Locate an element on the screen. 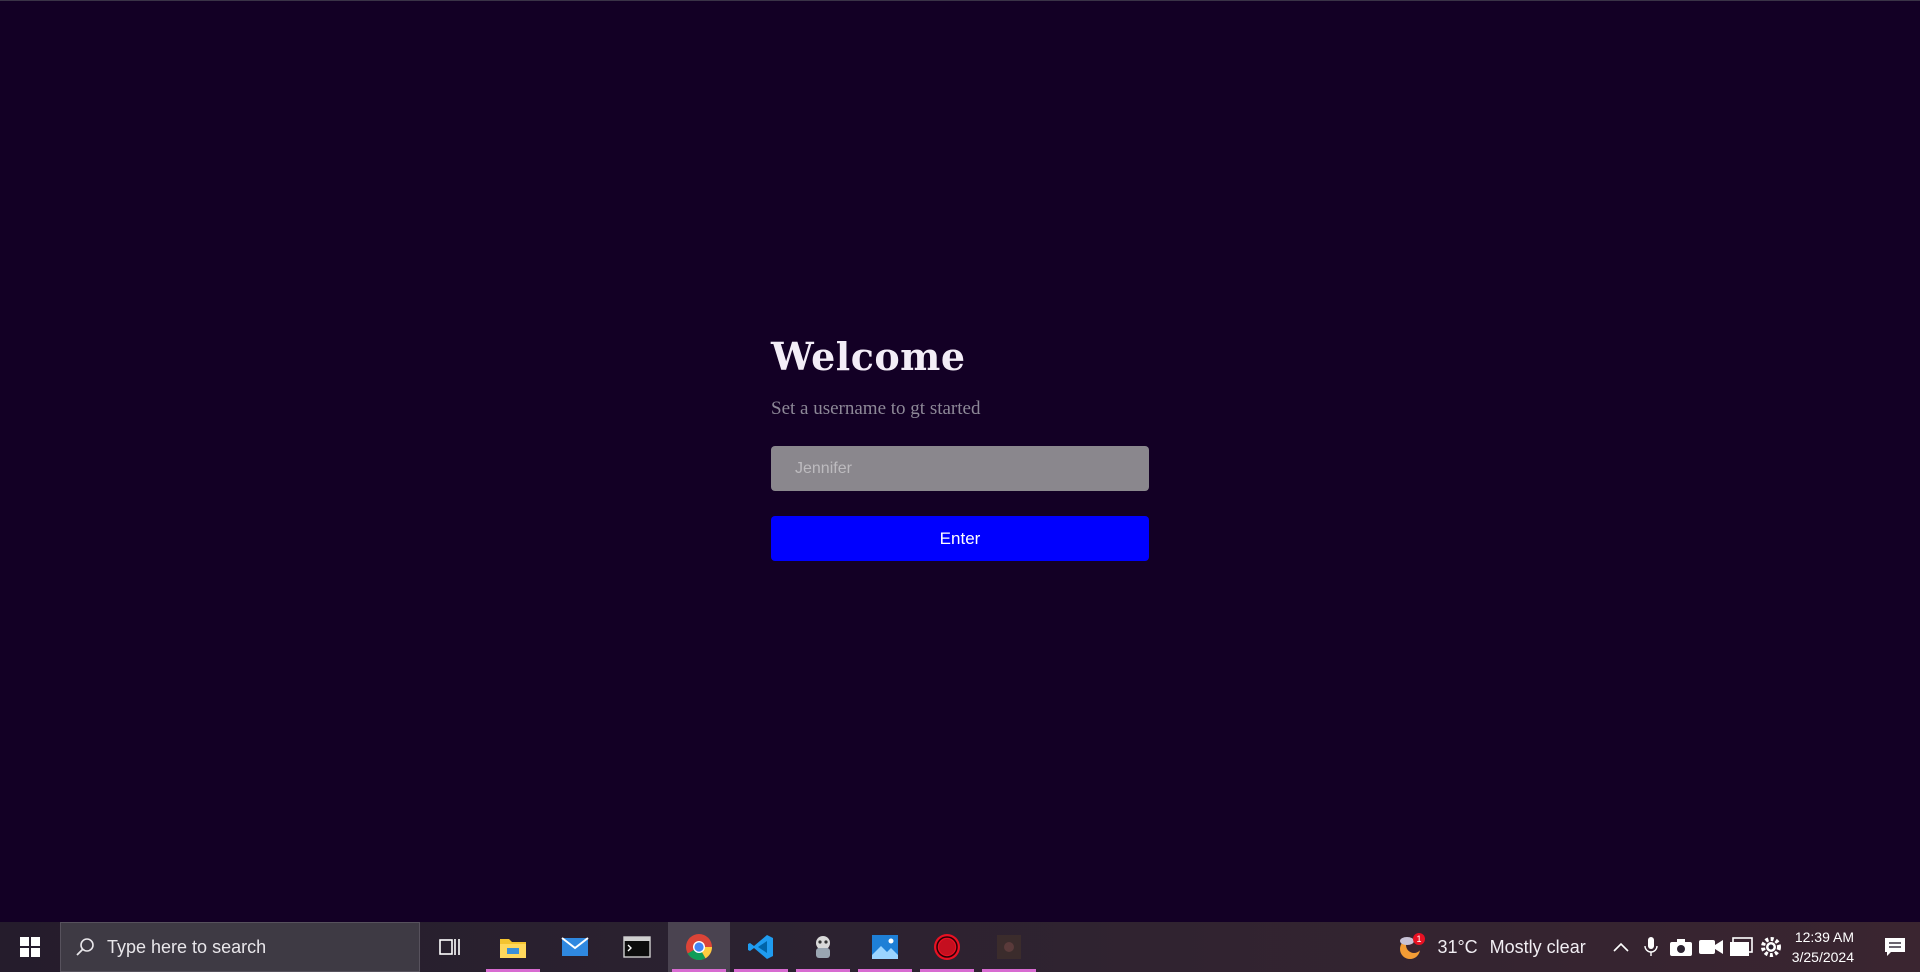  terminal-icon is located at coordinates (637, 947).